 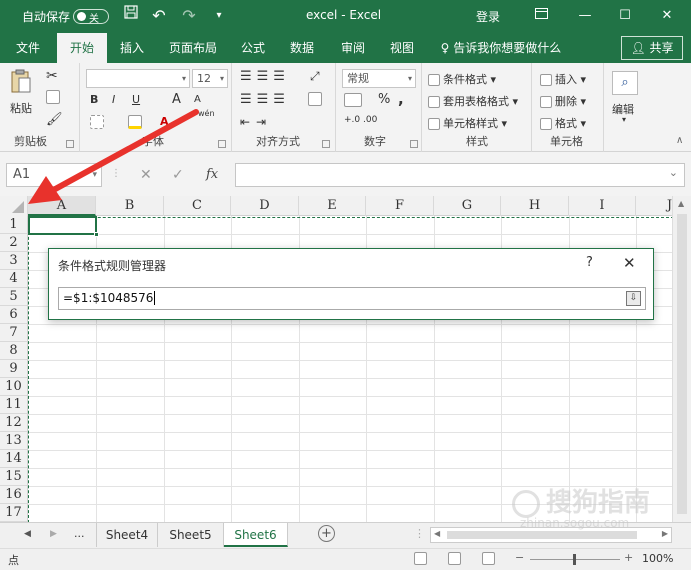 I want to click on zoom-level: 100%, so click(x=657, y=558).